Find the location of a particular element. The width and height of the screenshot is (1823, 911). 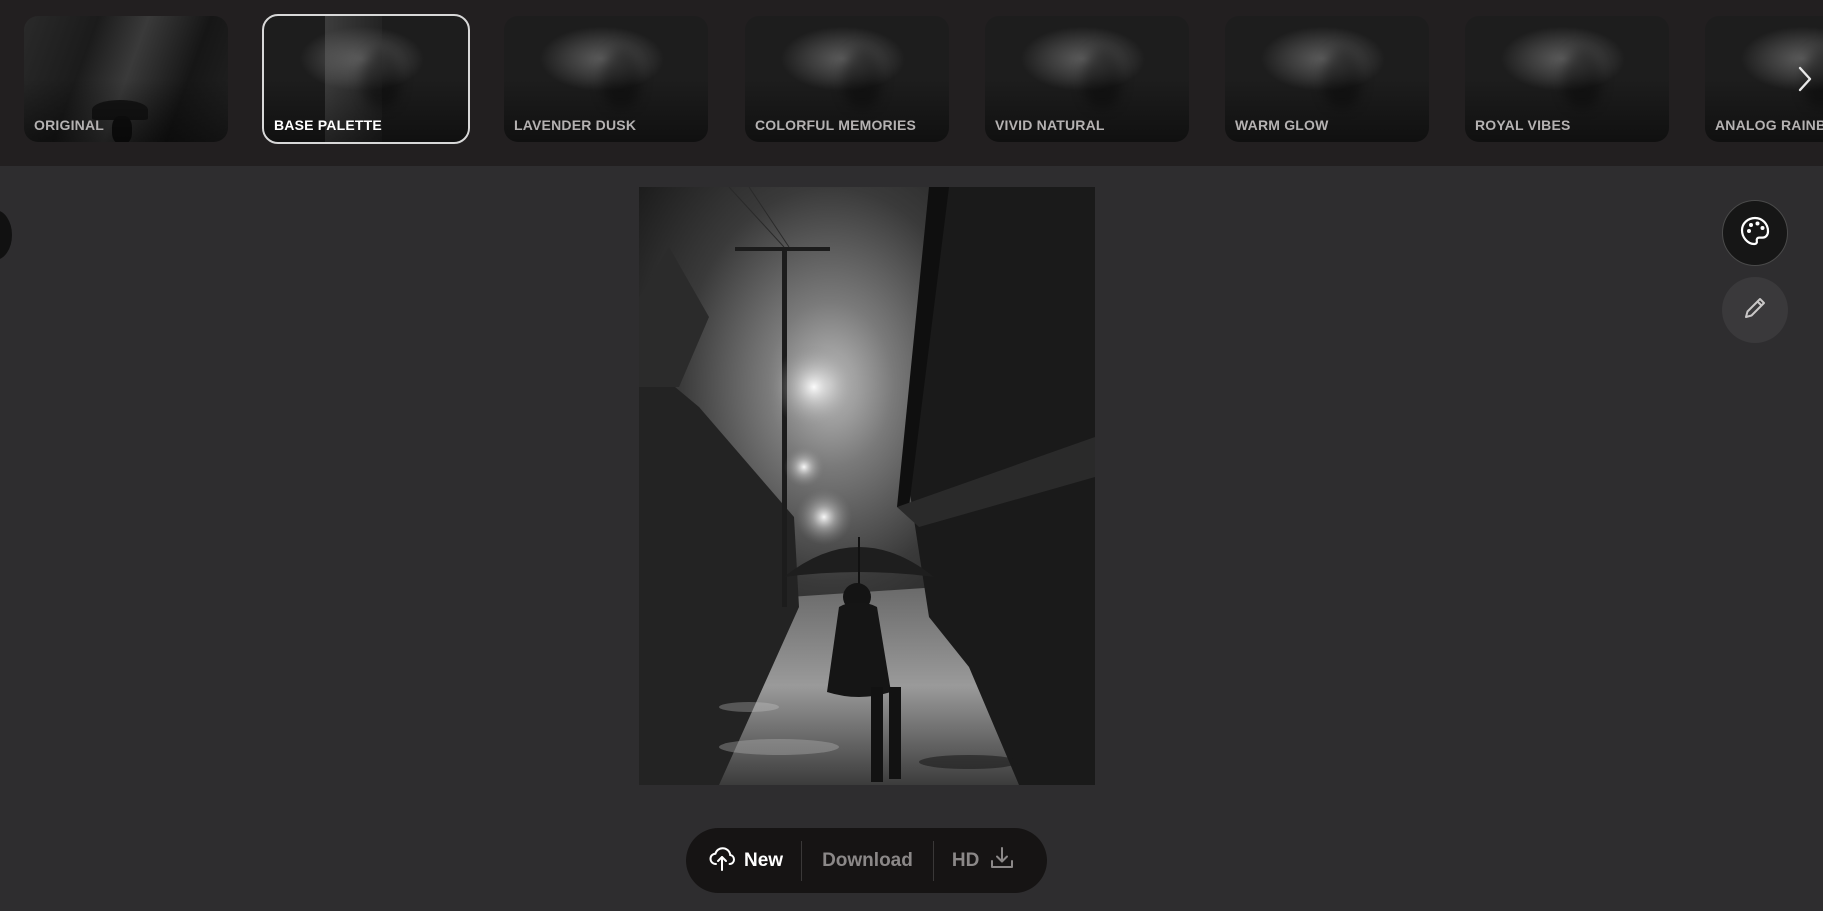

new-button: New is located at coordinates (754, 860).